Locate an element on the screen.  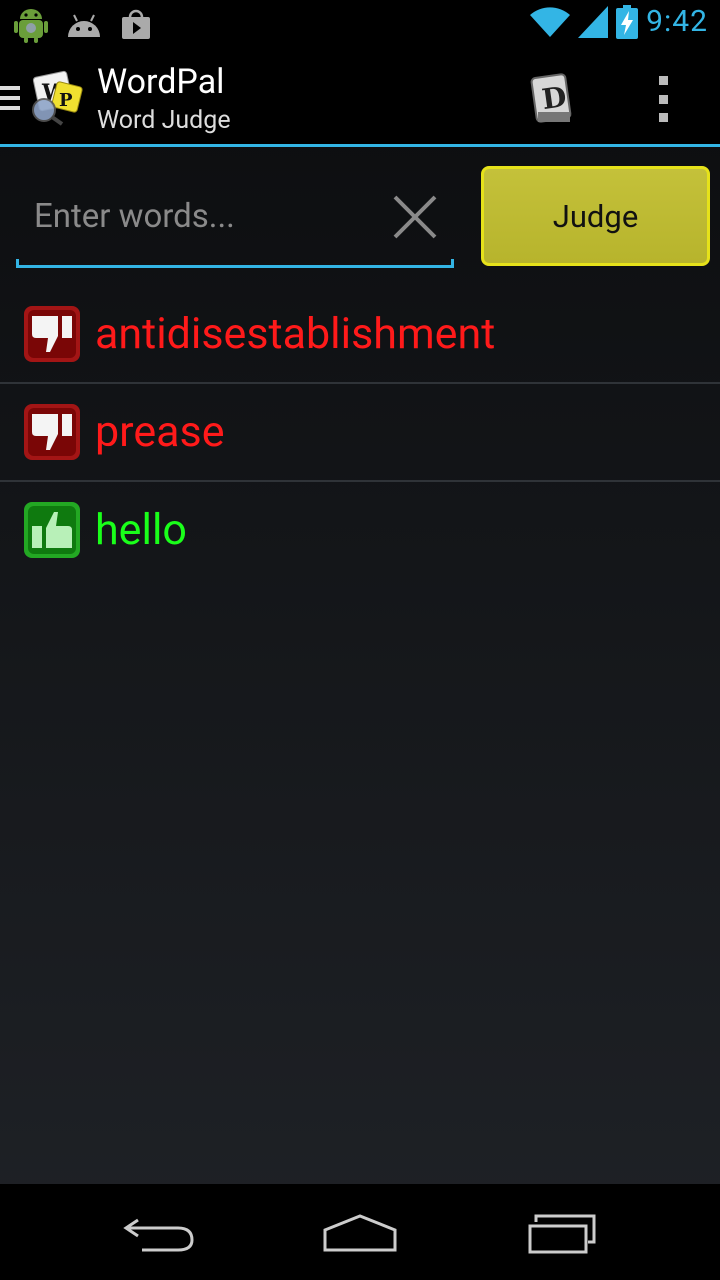
dictionary-icon: D is located at coordinates (552, 99).